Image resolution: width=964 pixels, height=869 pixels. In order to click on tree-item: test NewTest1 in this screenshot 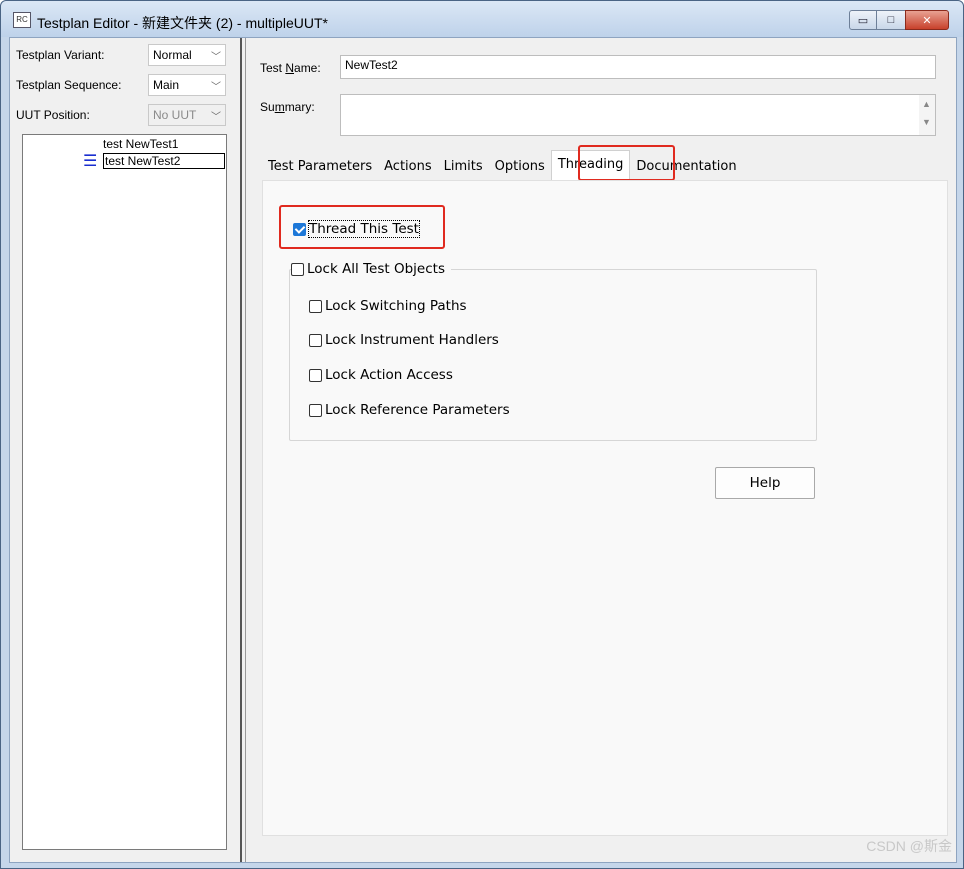, I will do `click(140, 144)`.